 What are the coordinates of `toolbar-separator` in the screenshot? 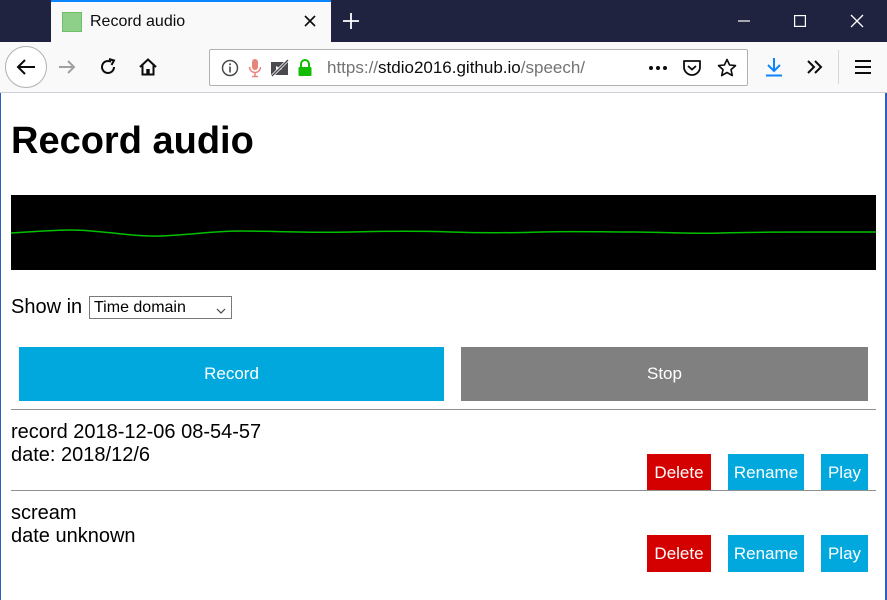 It's located at (838, 67).